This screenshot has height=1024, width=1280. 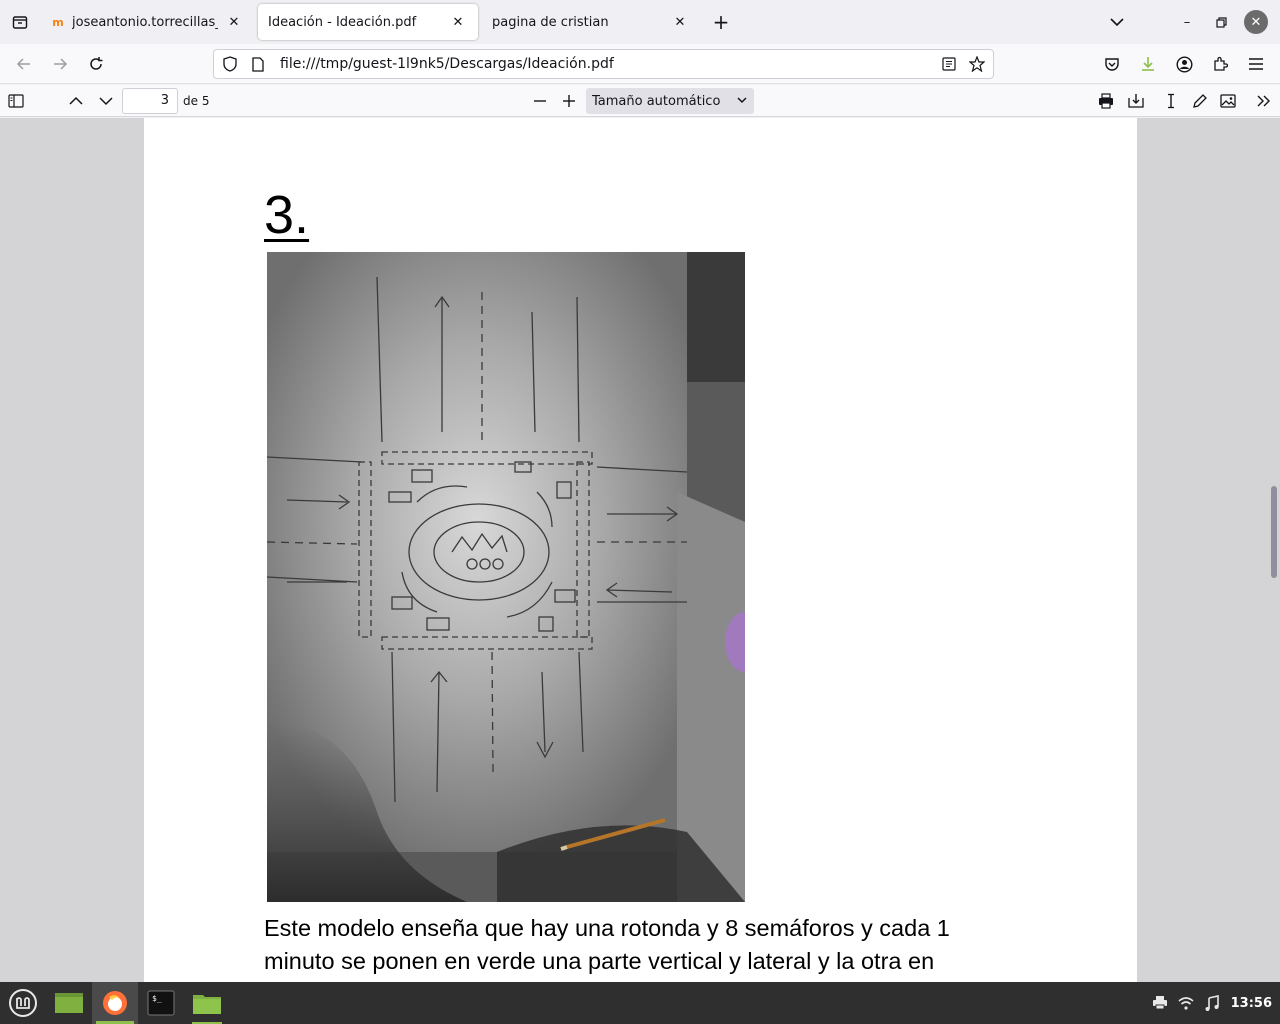 I want to click on files-folder-icon, so click(x=207, y=1003).